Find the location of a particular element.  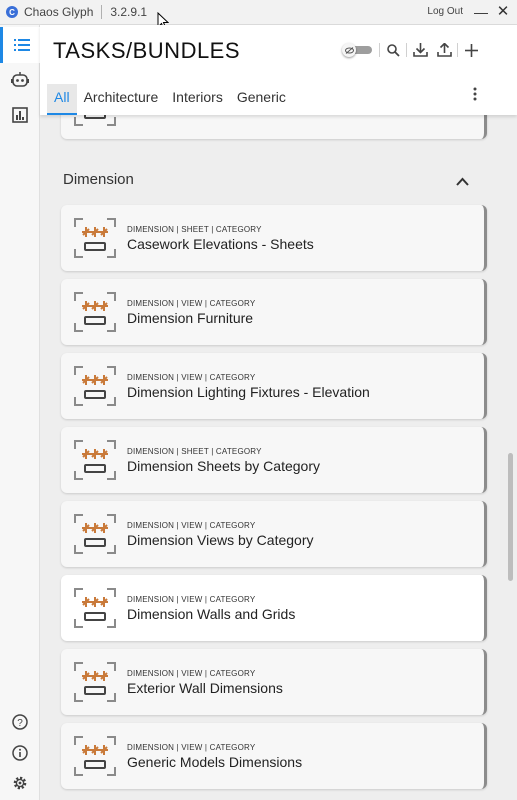

left-rail: ? is located at coordinates (20, 412).